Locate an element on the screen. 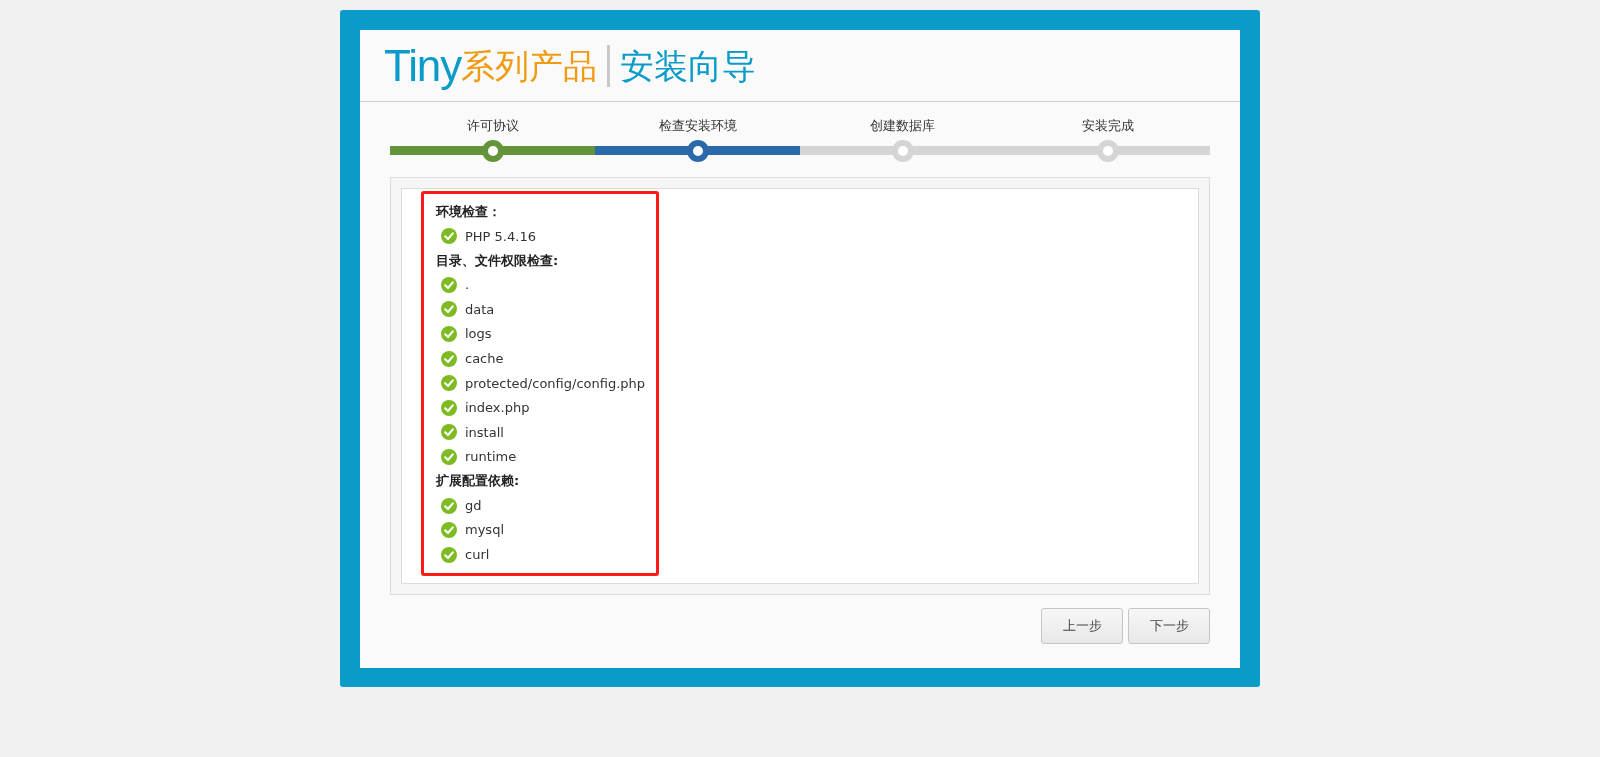 The image size is (1600, 757). logo-title: 安装向导 is located at coordinates (688, 65).